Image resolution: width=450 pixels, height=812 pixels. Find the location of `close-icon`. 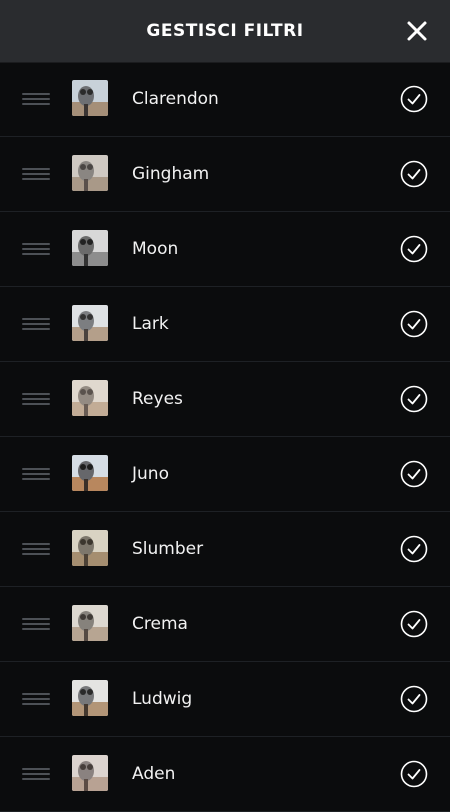

close-icon is located at coordinates (417, 31).